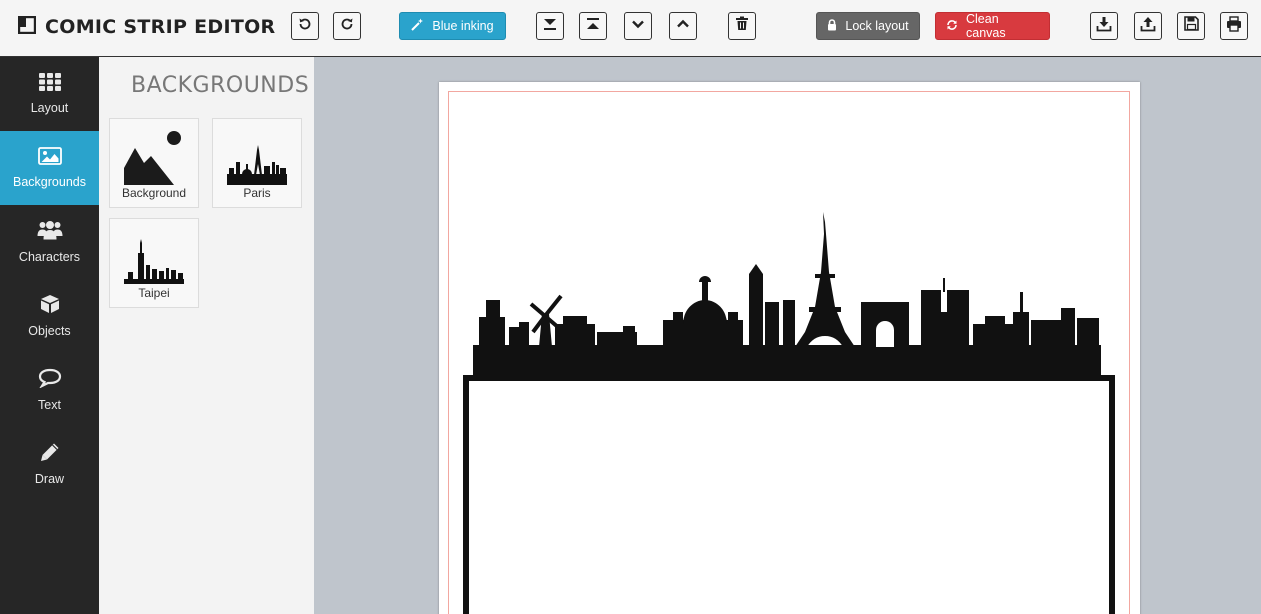 This screenshot has width=1261, height=614. Describe the element at coordinates (49, 331) in the screenshot. I see `sidebar-item-label: Objects` at that location.